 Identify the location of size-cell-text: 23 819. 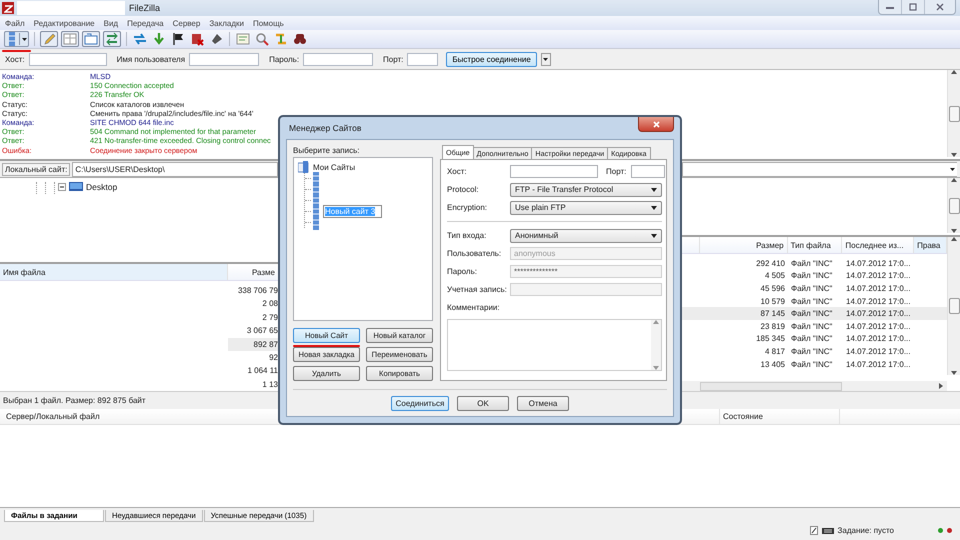
(773, 326).